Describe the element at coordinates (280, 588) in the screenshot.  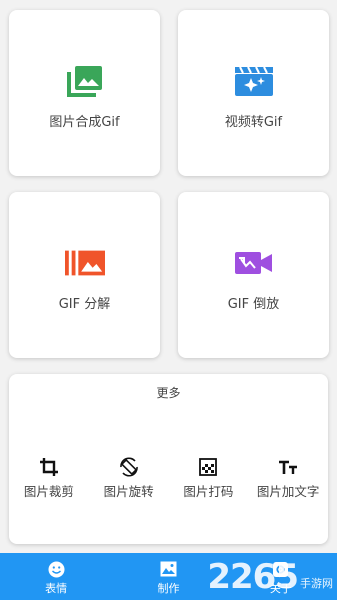
I see `nav-label: 关于` at that location.